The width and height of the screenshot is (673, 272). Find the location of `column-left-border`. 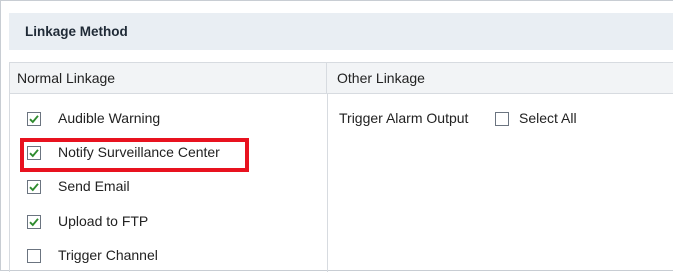

column-left-border is located at coordinates (9, 183).